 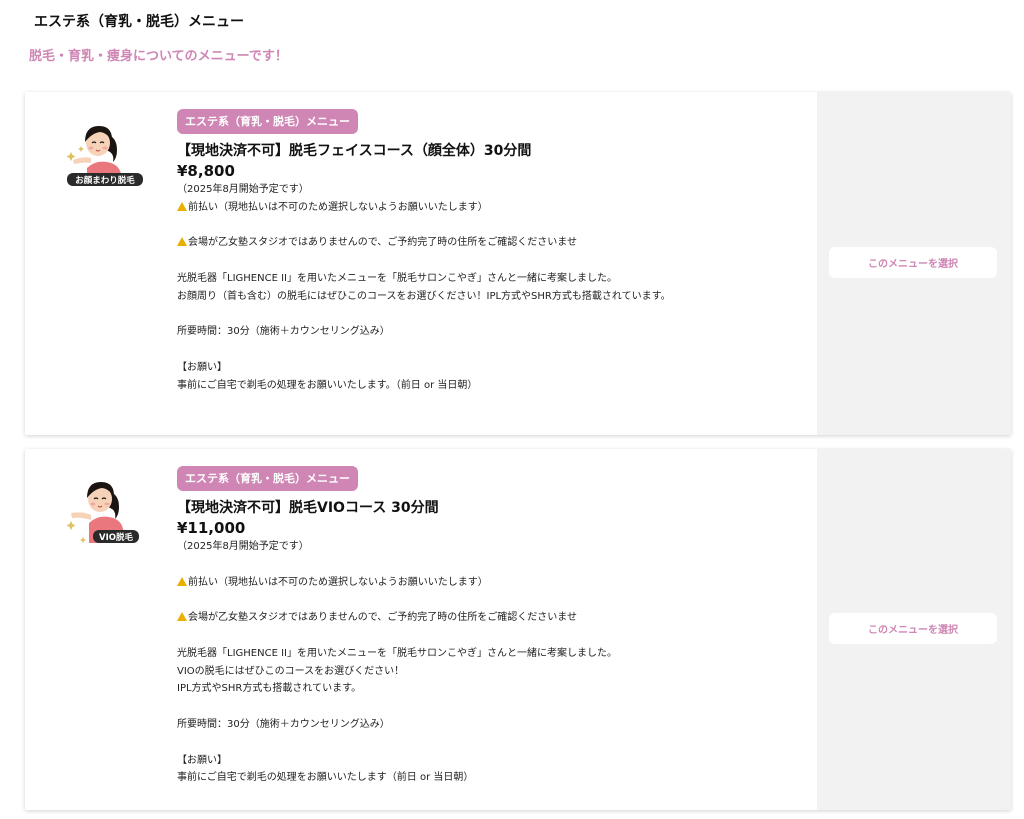 What do you see at coordinates (308, 508) in the screenshot?
I see `menu-item-title: 【現地決済不可】脱毛VIOコース 30分間` at bounding box center [308, 508].